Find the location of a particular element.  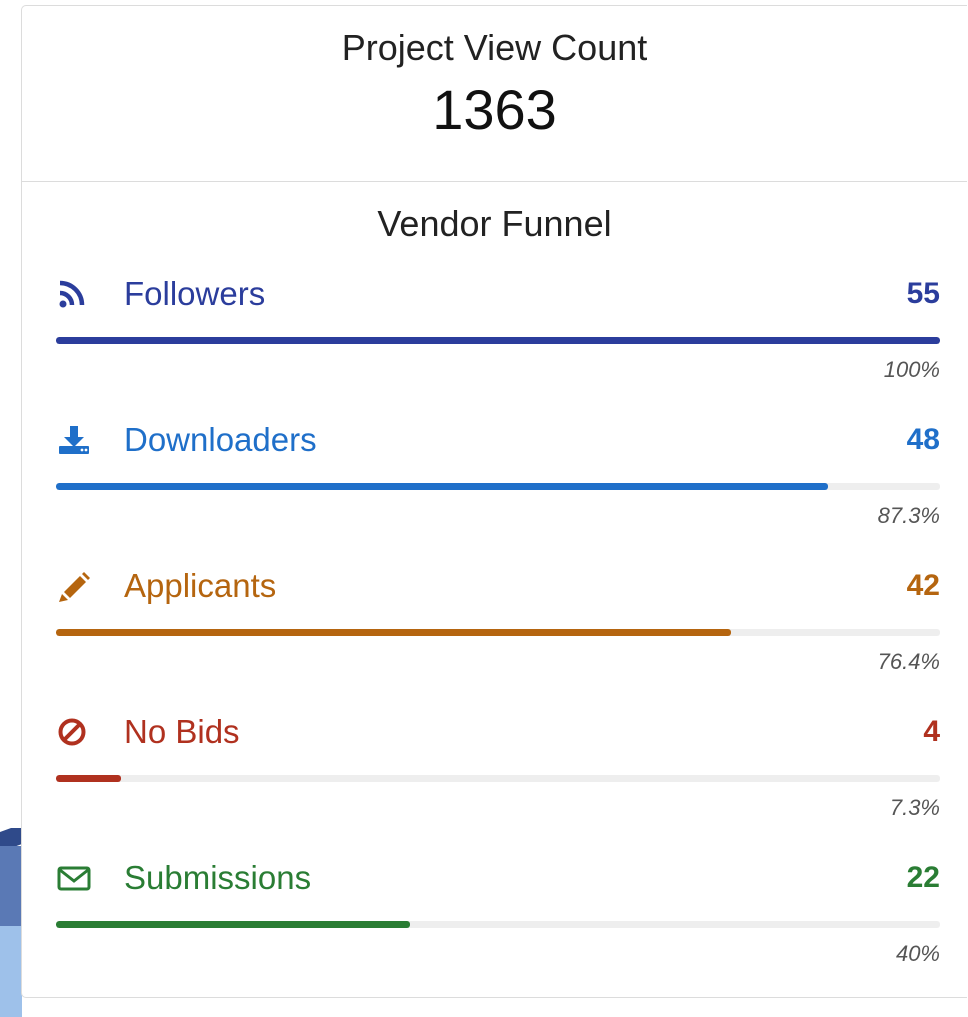

funnel-row-label: No Bids is located at coordinates (182, 731).